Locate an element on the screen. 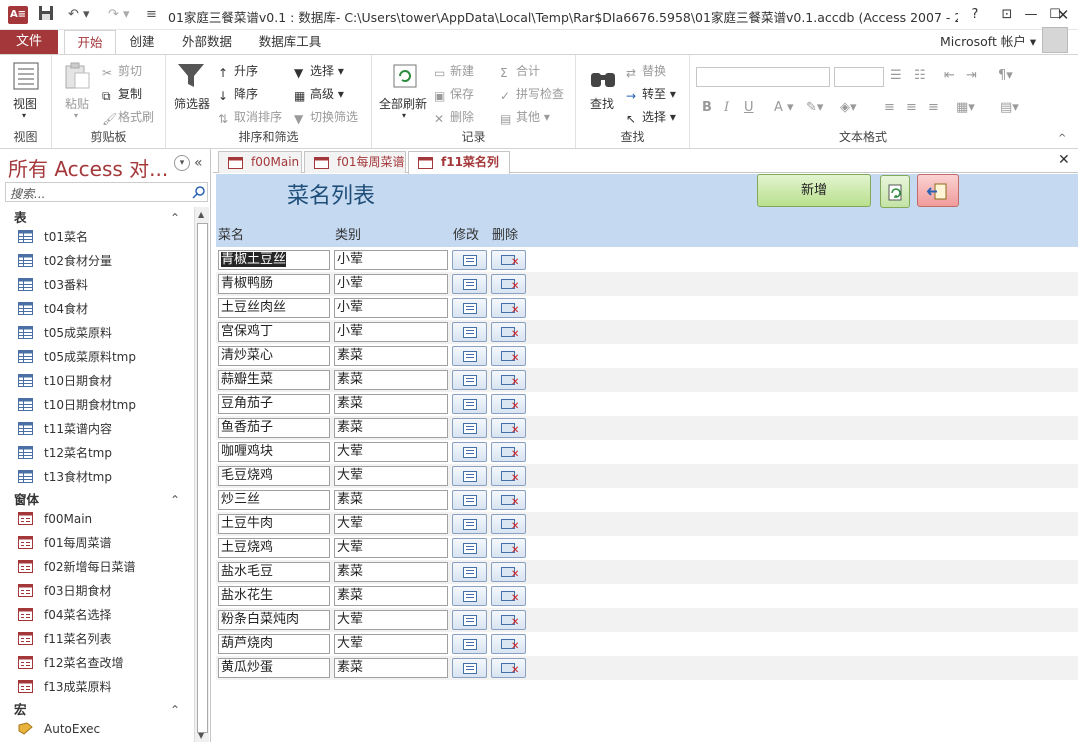  text-direction-icon: ¶▾ is located at coordinates (1005, 75).